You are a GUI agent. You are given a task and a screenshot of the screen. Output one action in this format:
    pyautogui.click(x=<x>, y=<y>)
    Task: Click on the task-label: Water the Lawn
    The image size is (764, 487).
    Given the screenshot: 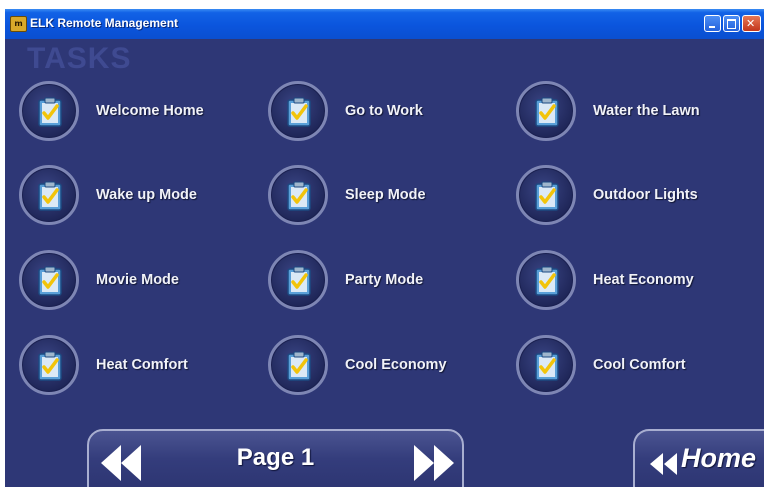 What is the action you would take?
    pyautogui.click(x=646, y=111)
    